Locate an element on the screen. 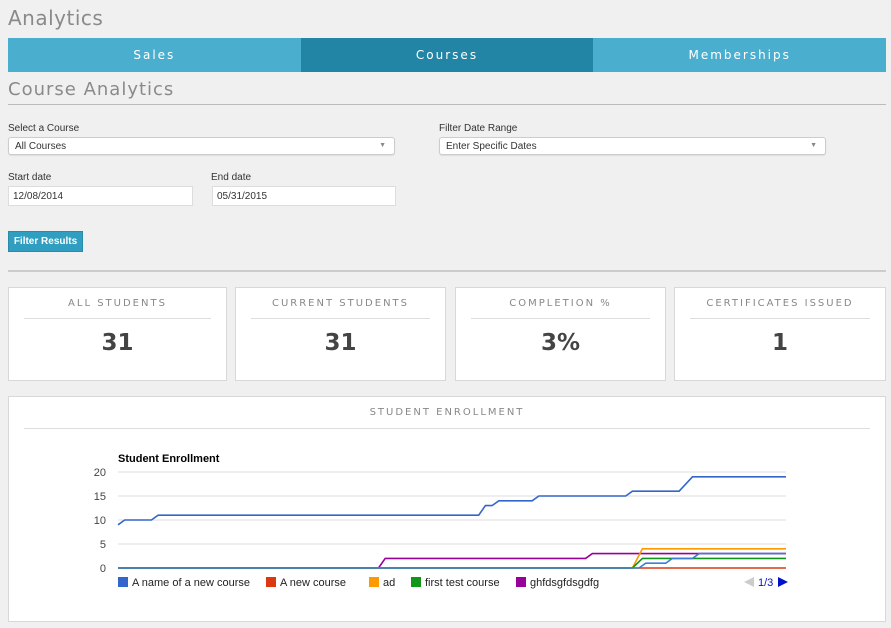 This screenshot has height=628, width=891. stat-card-certificates: CERTIFICATES ISSUED 1 is located at coordinates (780, 334).